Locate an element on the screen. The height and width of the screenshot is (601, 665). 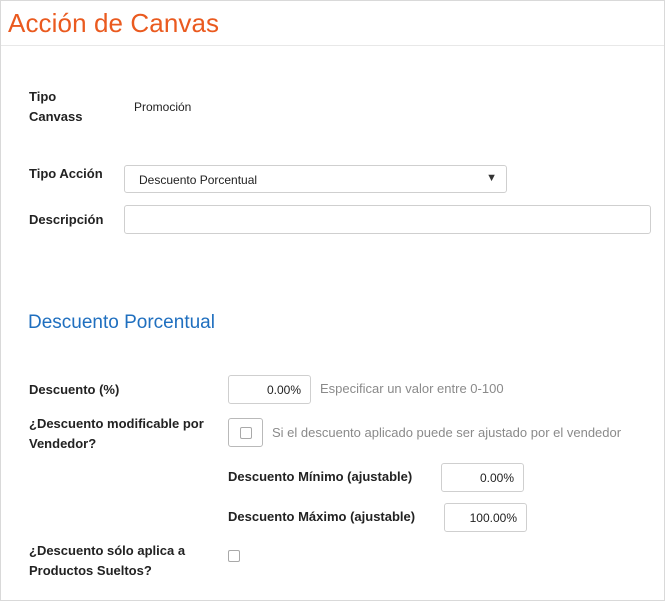
tipo-canvass-label-line1: Tipo is located at coordinates (43, 96).